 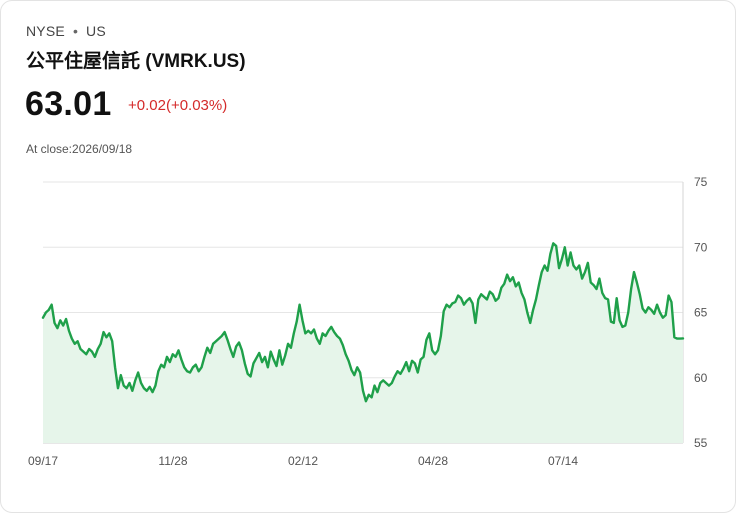 What do you see at coordinates (172, 461) in the screenshot?
I see `x-tick-label: 11/28` at bounding box center [172, 461].